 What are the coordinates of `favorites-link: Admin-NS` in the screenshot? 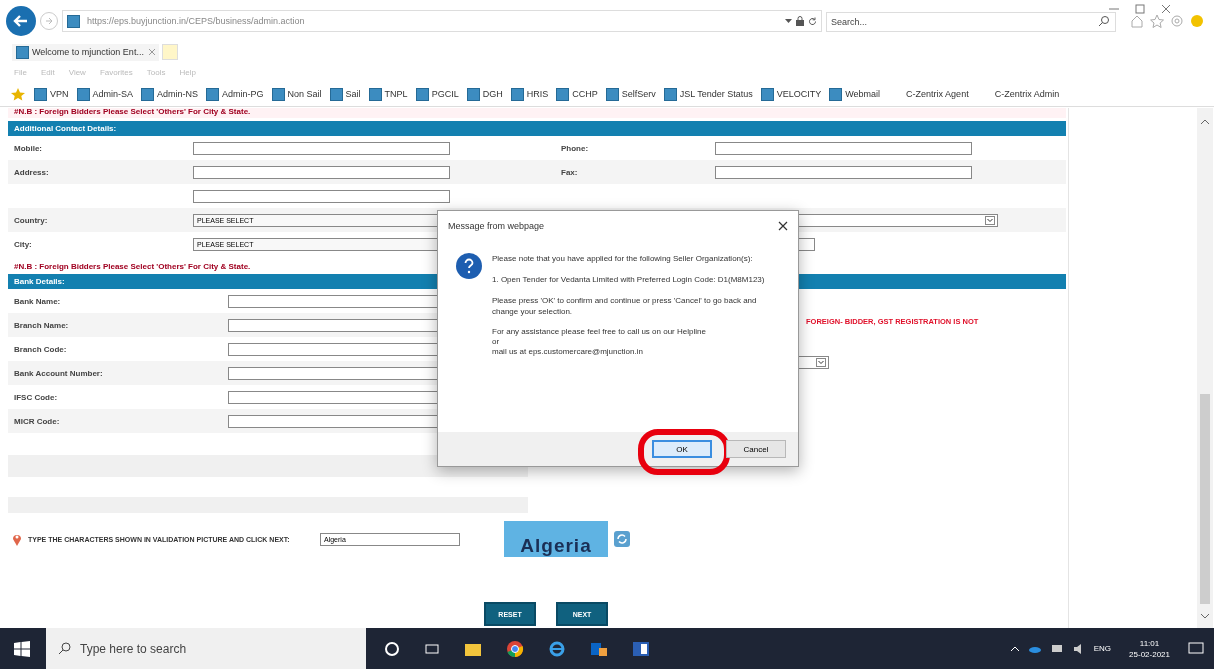 It's located at (170, 94).